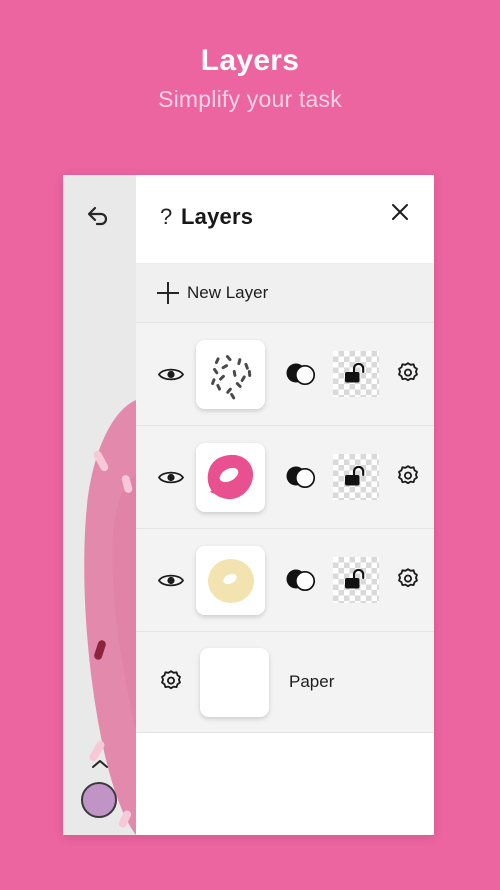  I want to click on tool-rail, so click(99, 505).